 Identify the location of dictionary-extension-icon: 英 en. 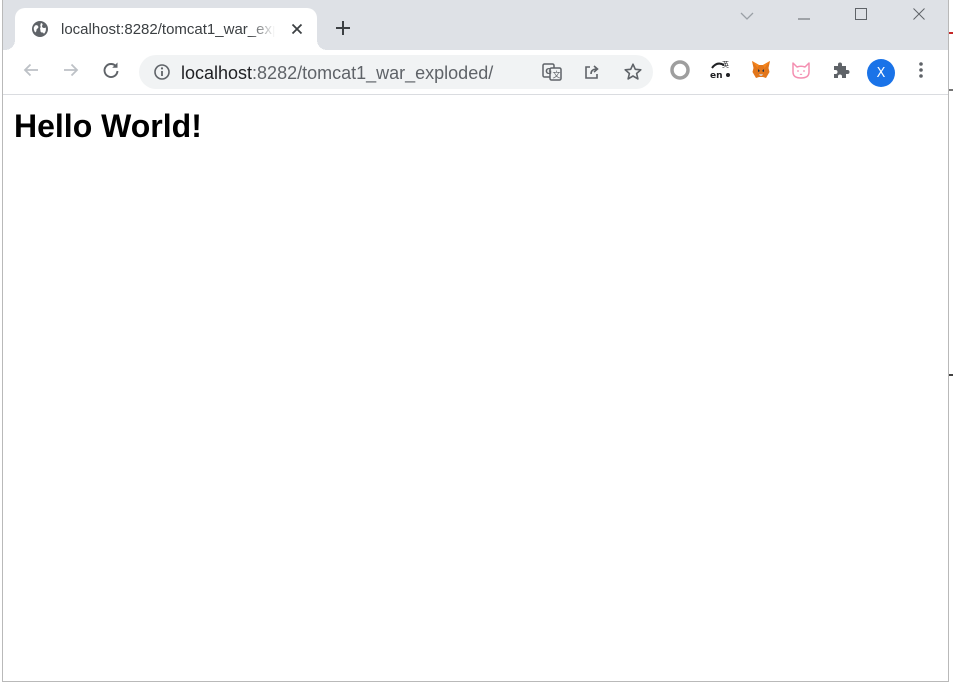
(721, 72).